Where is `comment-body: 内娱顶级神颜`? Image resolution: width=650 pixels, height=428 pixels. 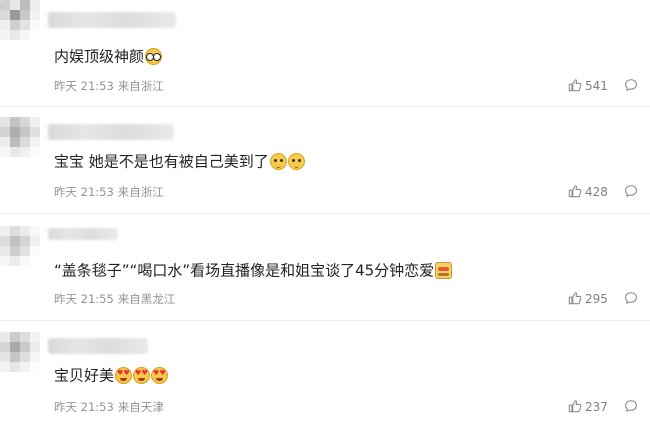
comment-body: 内娱顶级神颜 is located at coordinates (99, 56).